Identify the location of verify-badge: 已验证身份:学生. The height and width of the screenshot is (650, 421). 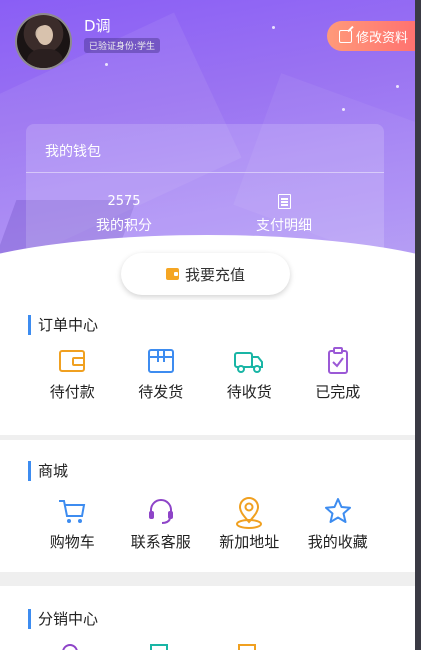
(122, 45).